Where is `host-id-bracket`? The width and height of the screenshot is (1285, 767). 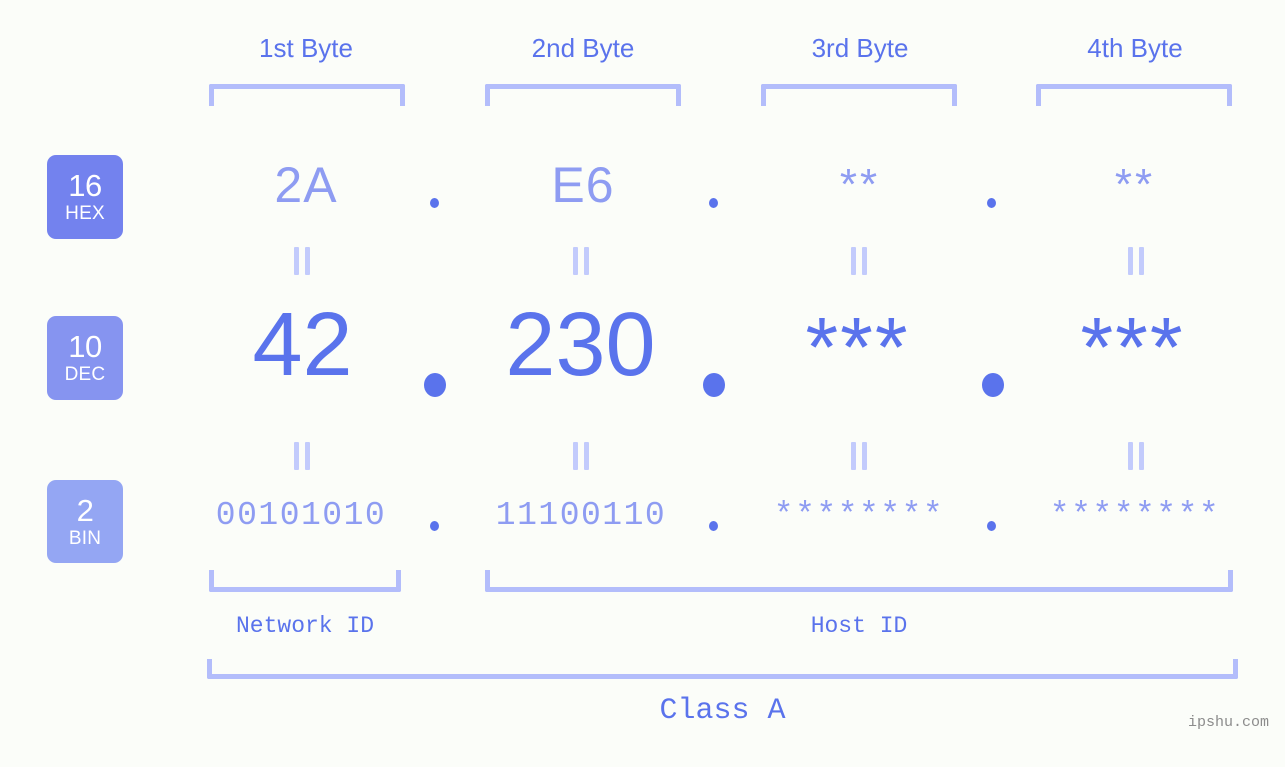 host-id-bracket is located at coordinates (859, 581).